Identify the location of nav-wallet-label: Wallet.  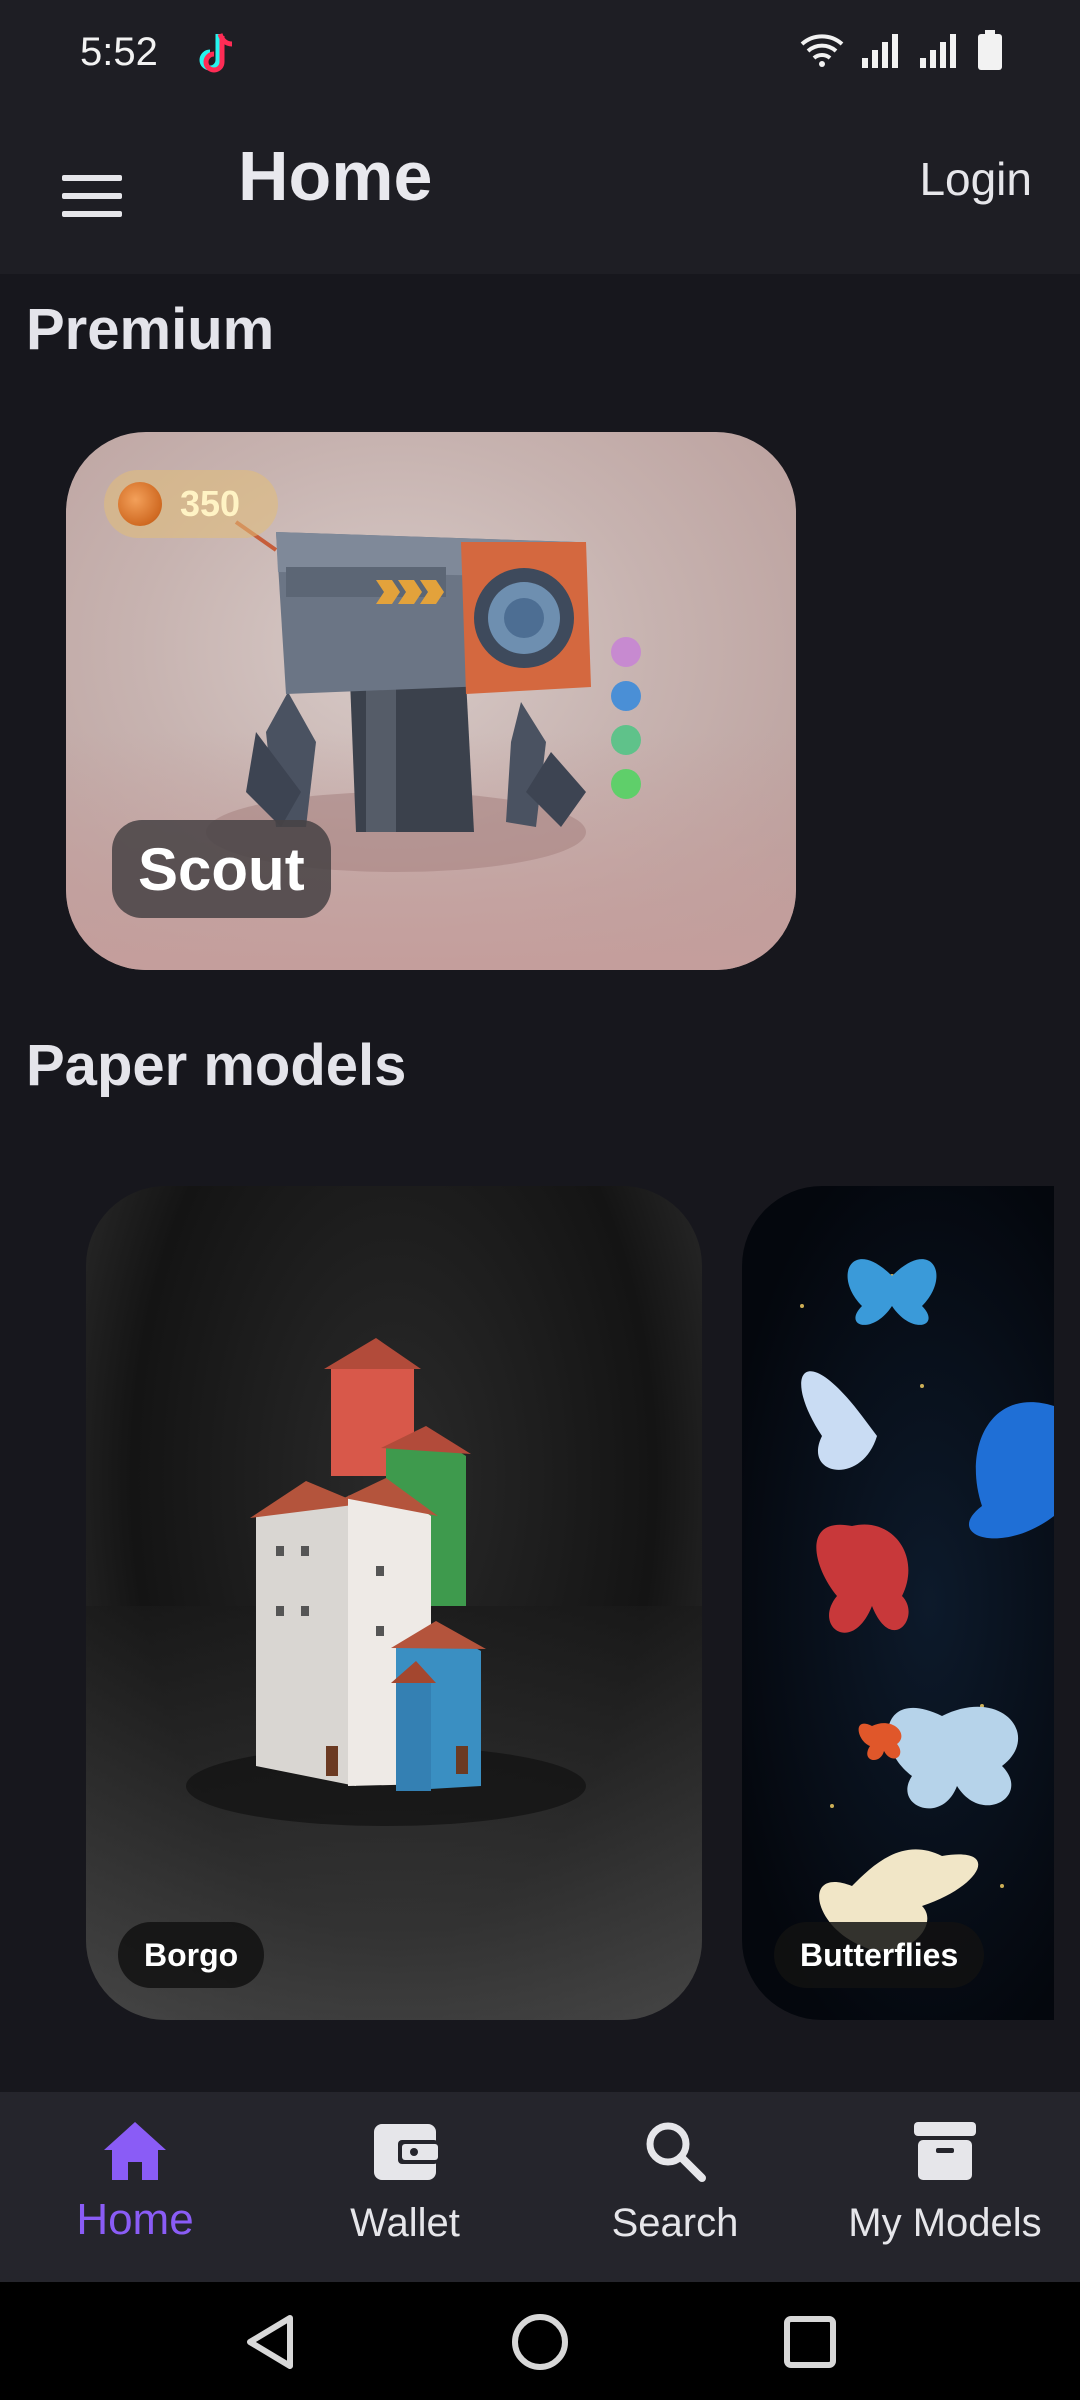
(405, 2223).